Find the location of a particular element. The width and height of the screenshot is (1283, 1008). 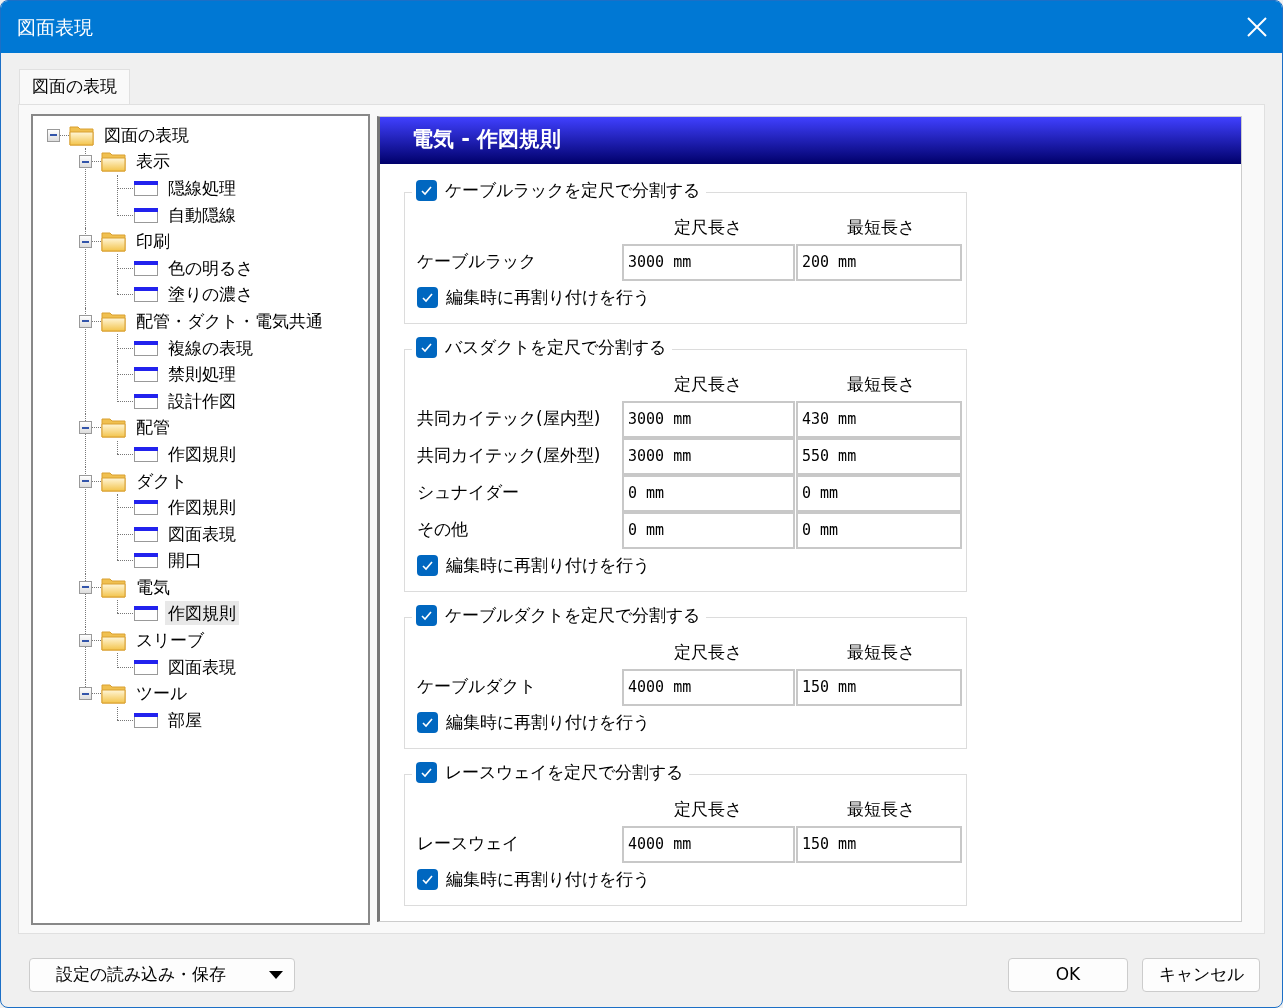

input-field: 200 mm is located at coordinates (879, 262).